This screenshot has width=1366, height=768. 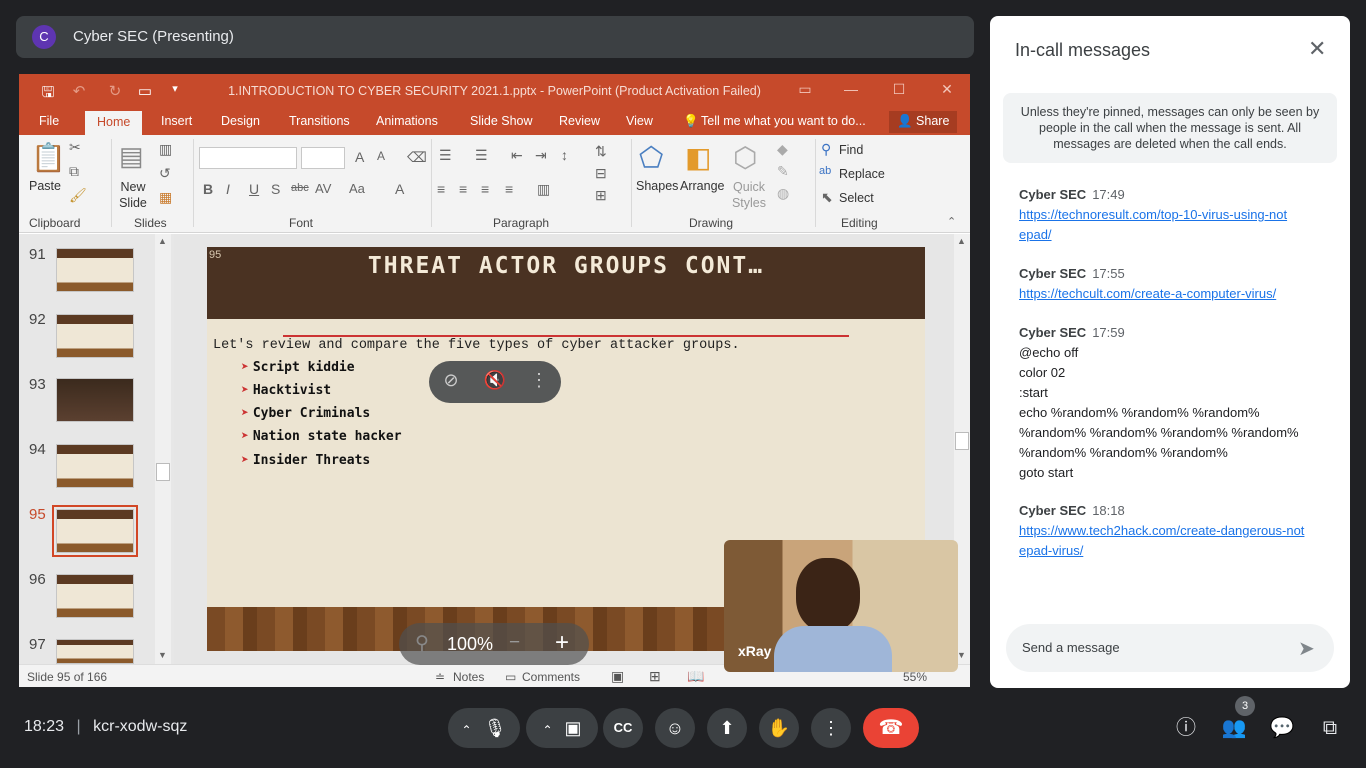 I want to click on arrange-button: Arrange, so click(x=702, y=186).